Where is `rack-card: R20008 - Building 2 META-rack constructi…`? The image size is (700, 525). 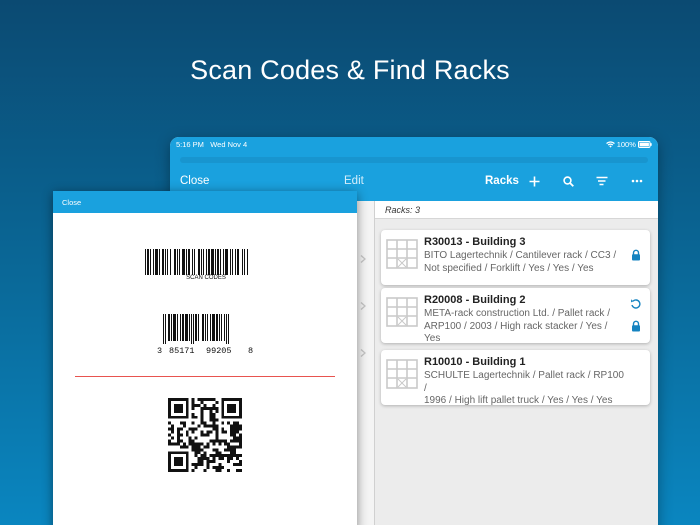
rack-card: R20008 - Building 2 META-rack constructi… is located at coordinates (515, 316).